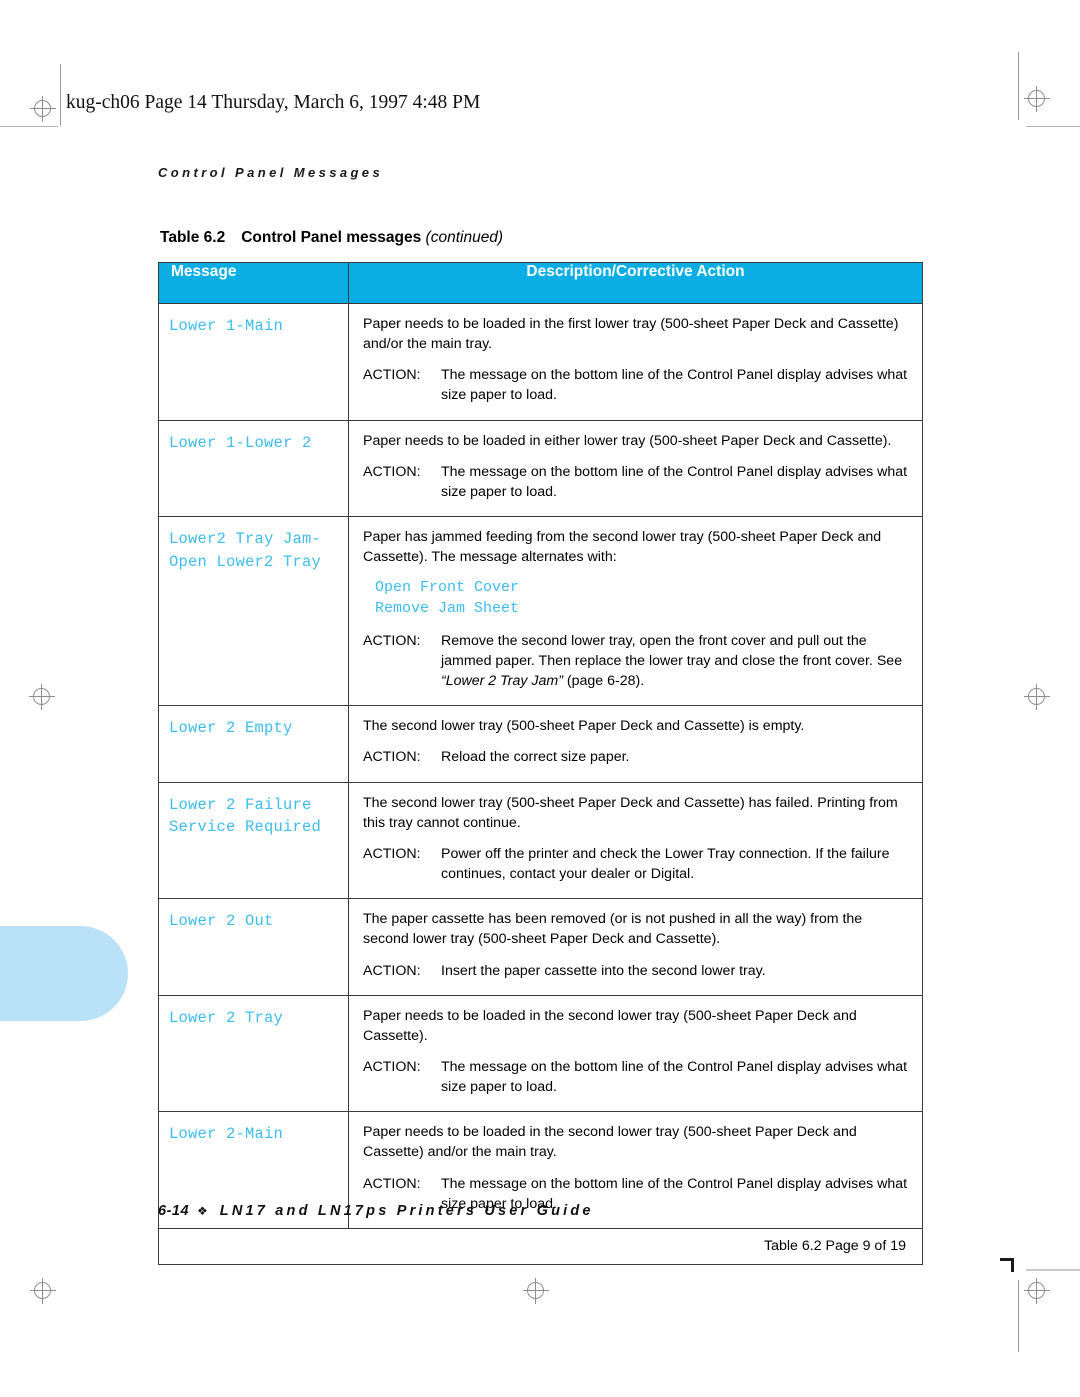  I want to click on message-cell: Lower 2 Out, so click(253, 947).